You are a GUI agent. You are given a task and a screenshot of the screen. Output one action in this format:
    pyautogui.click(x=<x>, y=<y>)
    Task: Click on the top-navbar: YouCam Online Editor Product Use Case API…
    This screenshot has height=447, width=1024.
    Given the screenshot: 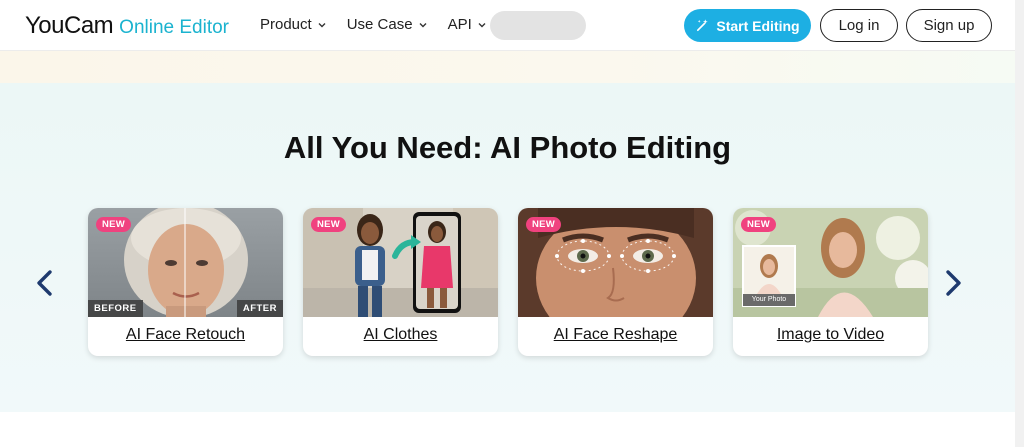 What is the action you would take?
    pyautogui.click(x=512, y=25)
    